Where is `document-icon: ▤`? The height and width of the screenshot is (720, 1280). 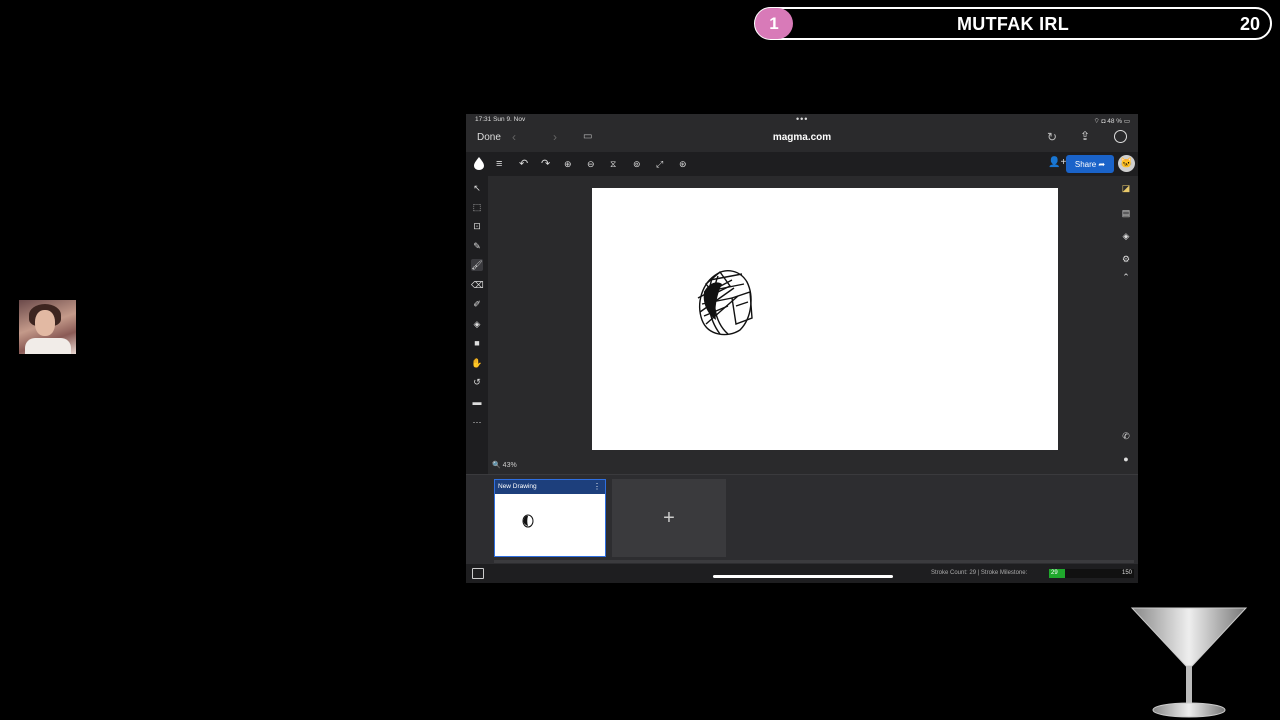 document-icon: ▤ is located at coordinates (1126, 213).